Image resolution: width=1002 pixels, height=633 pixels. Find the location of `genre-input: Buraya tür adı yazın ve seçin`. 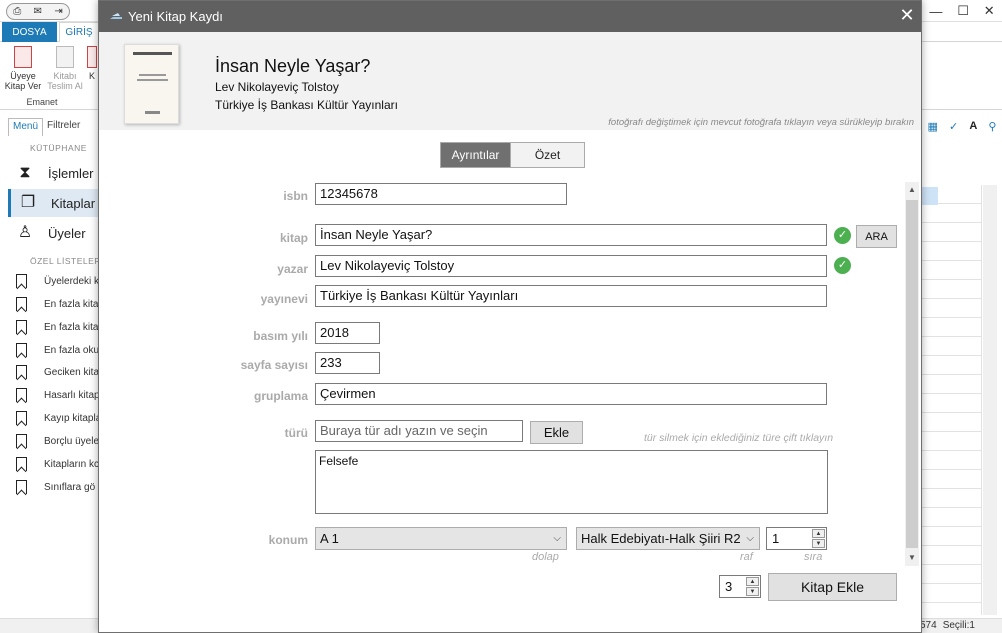

genre-input: Buraya tür adı yazın ve seçin is located at coordinates (419, 431).